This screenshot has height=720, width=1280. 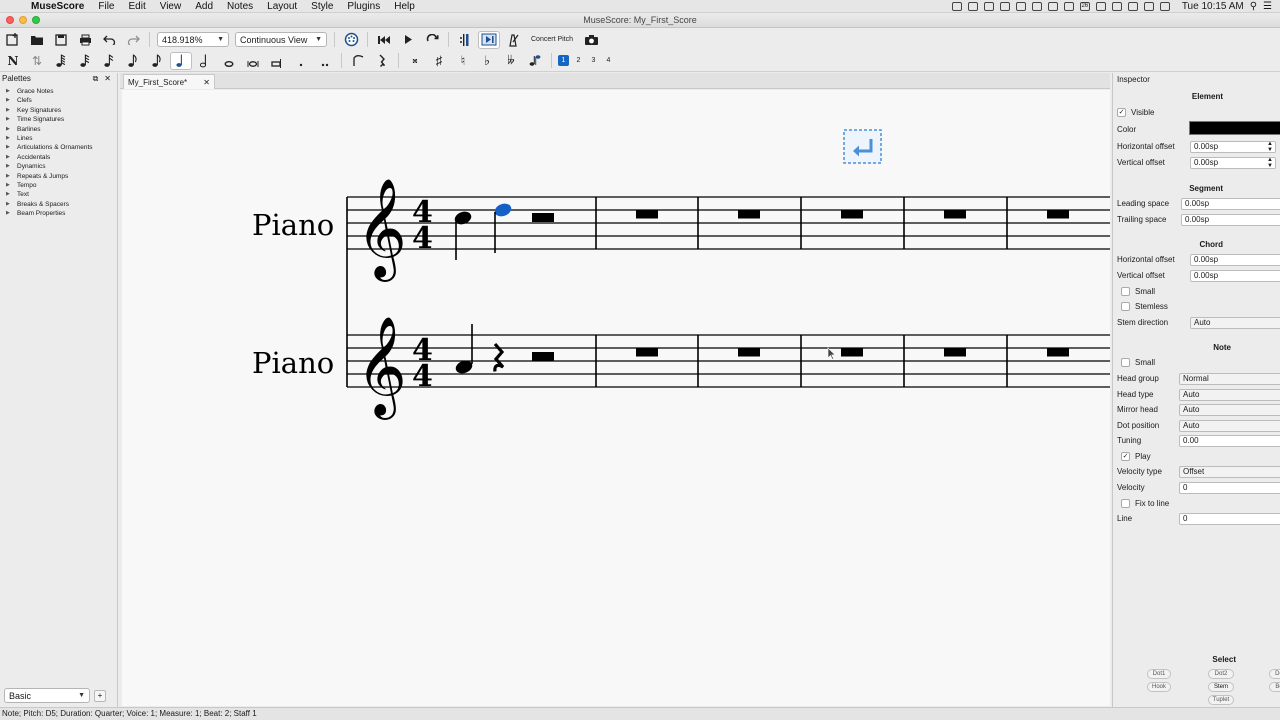 I want to click on chat-tray-icon, so click(x=1116, y=6).